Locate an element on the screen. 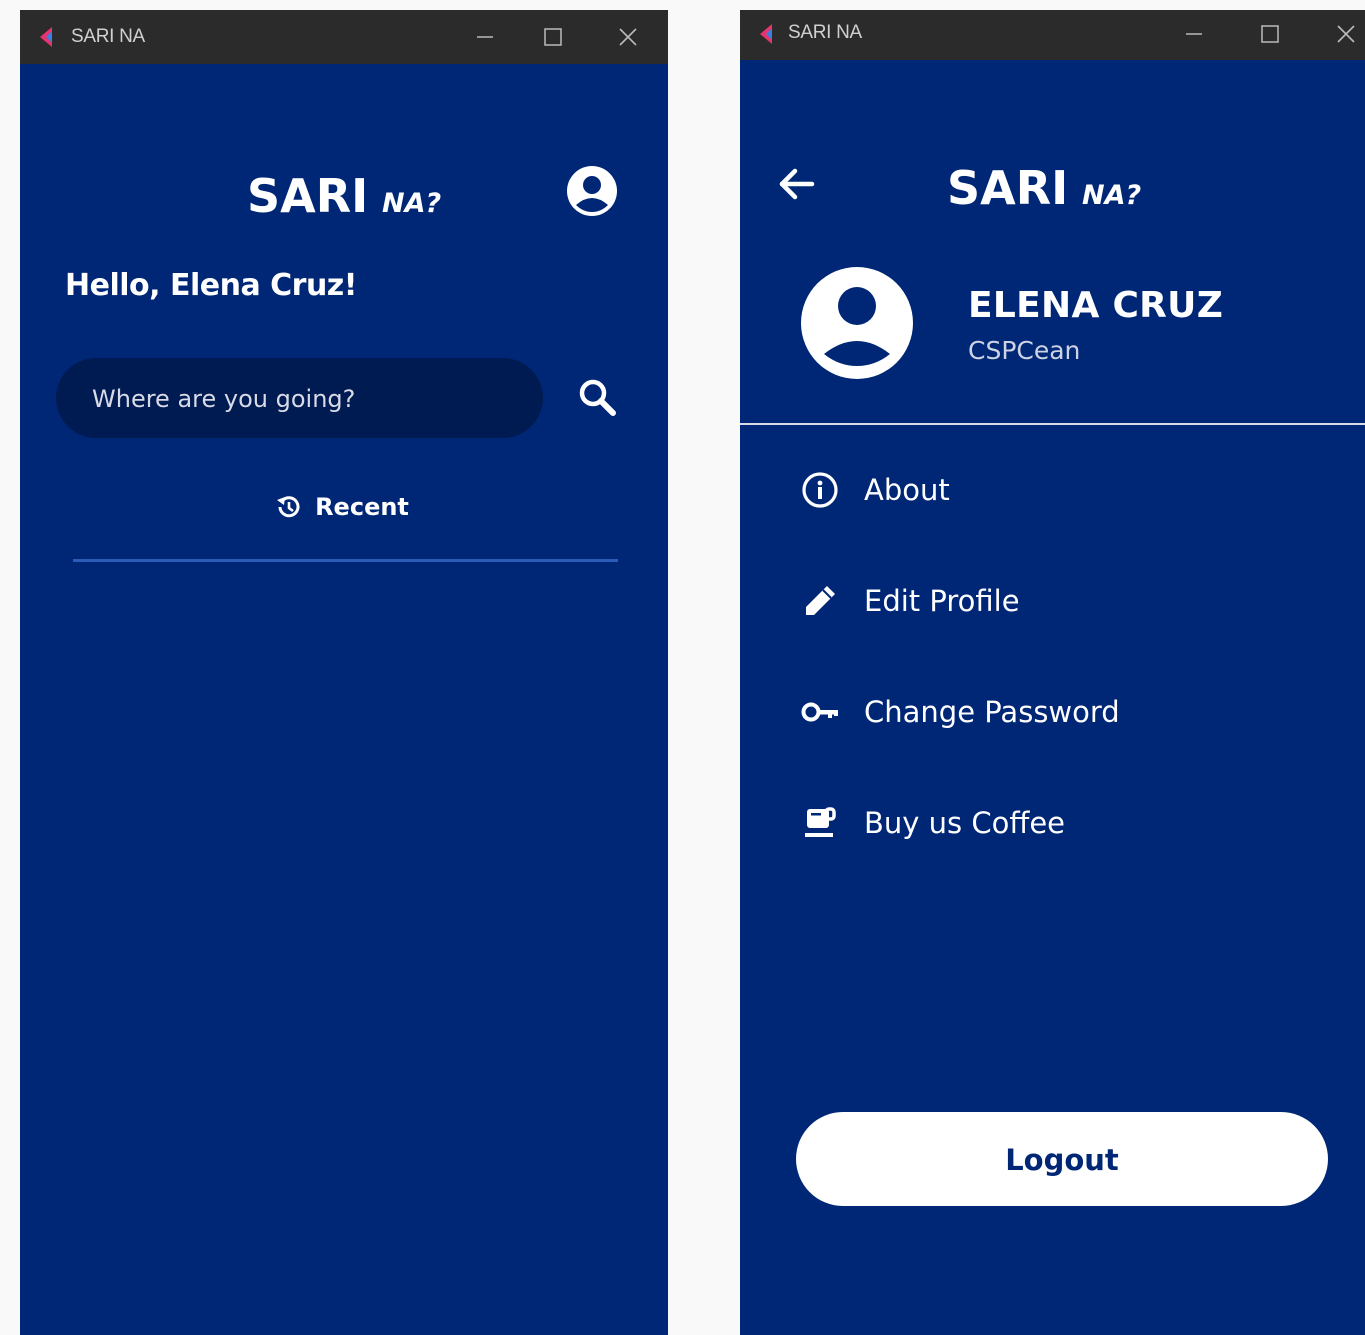 Image resolution: width=1365 pixels, height=1335 pixels. avatar is located at coordinates (857, 323).